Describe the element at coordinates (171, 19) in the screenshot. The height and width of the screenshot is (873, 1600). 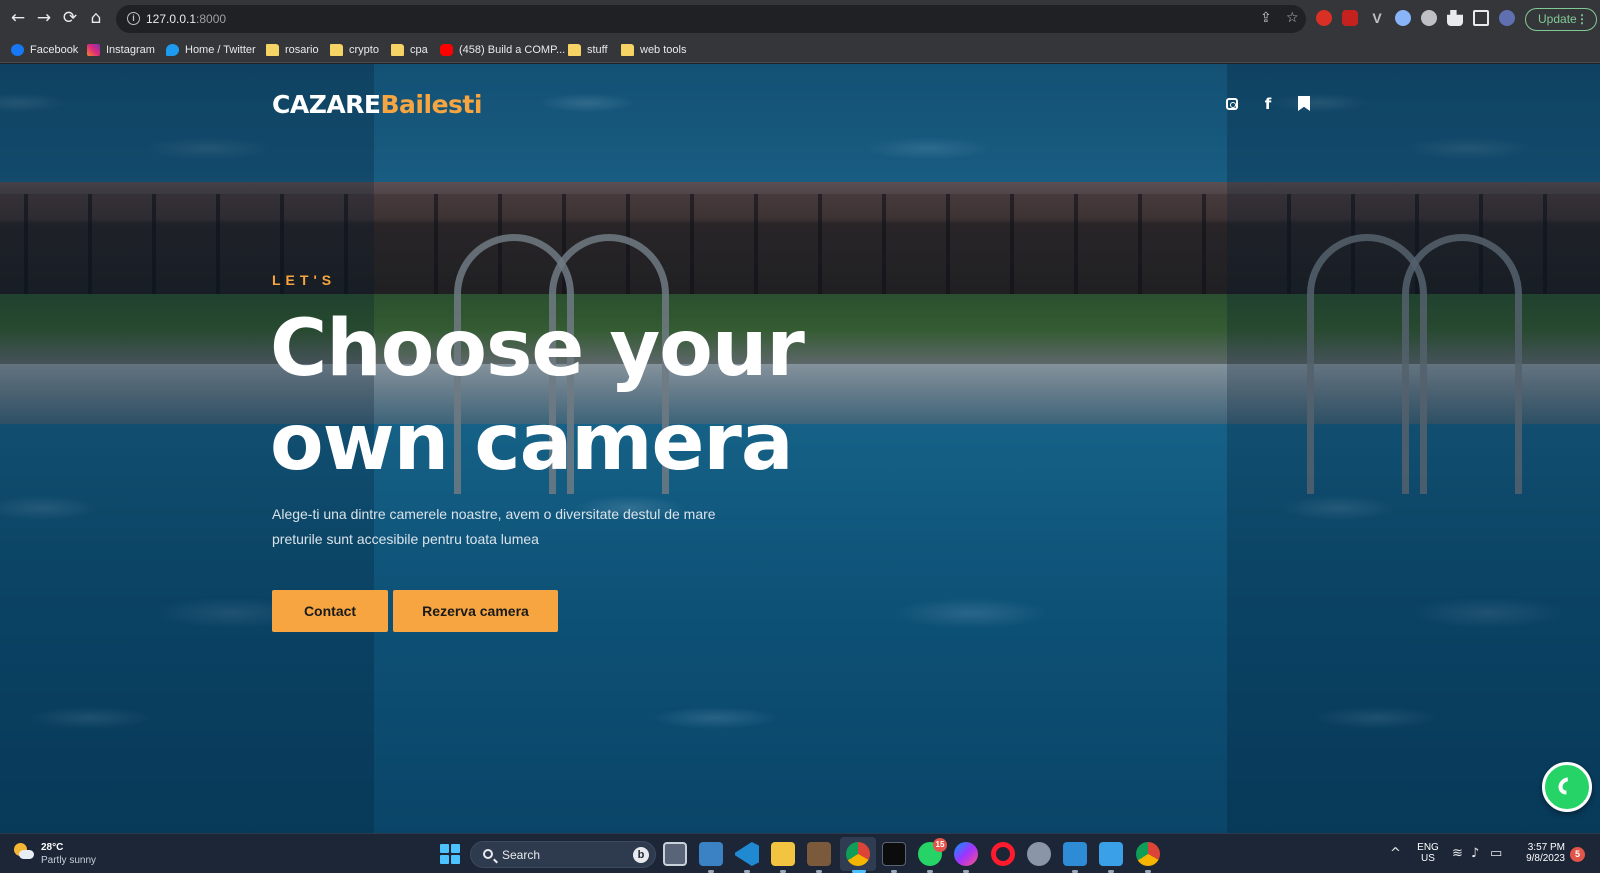
I see `address-host: 127.0.0.1` at that location.